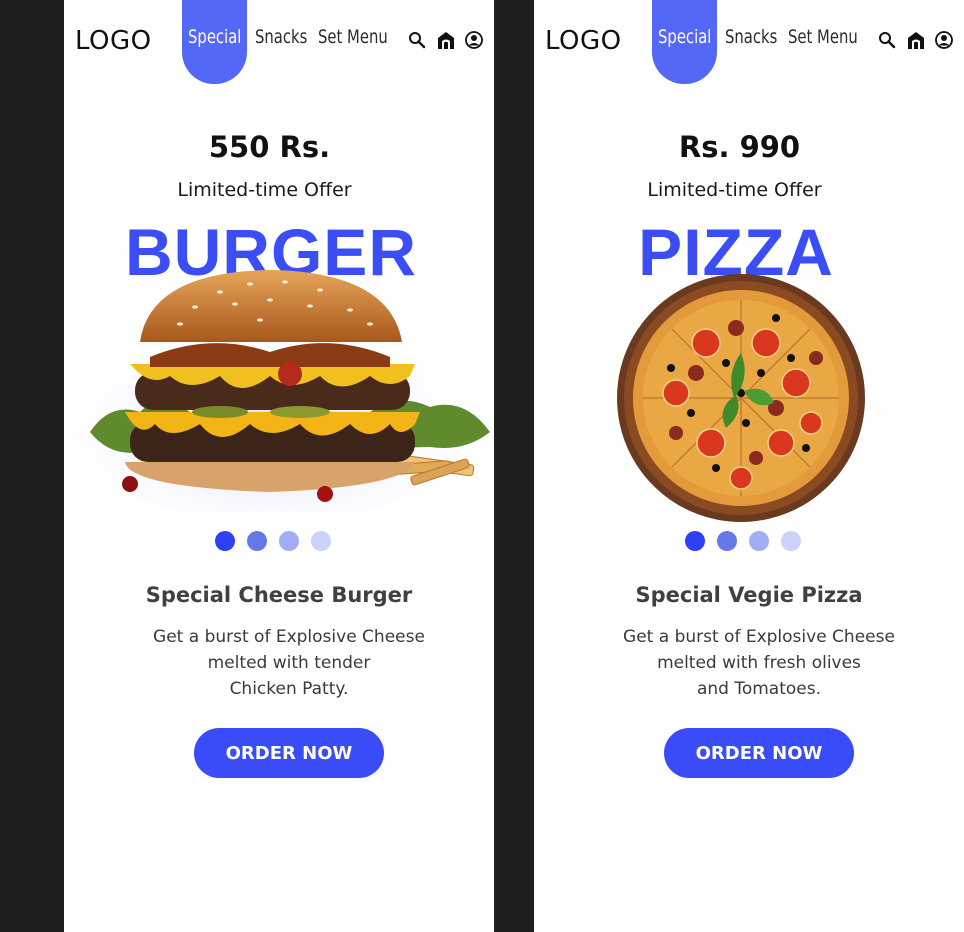 Image resolution: width=964 pixels, height=932 pixels. Describe the element at coordinates (289, 689) in the screenshot. I see `description-line: Chicken Patty.` at that location.